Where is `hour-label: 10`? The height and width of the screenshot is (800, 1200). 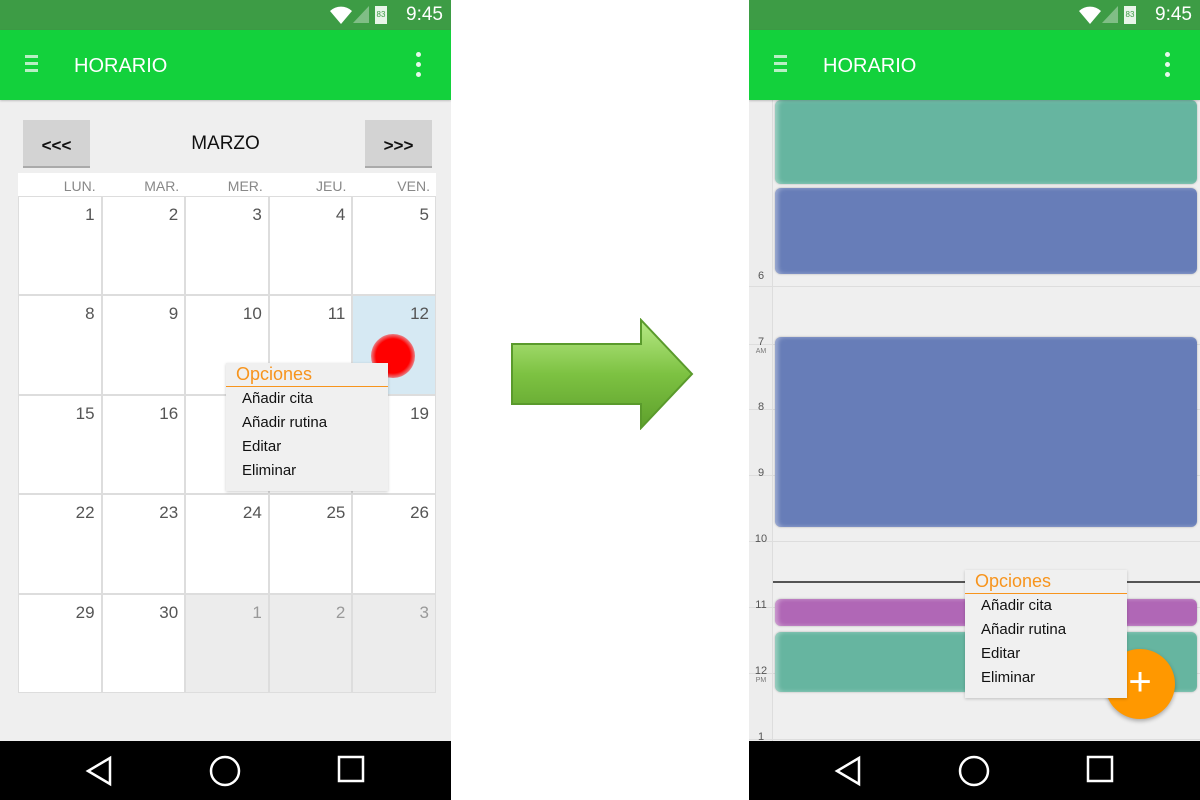
hour-label: 10 is located at coordinates (761, 539).